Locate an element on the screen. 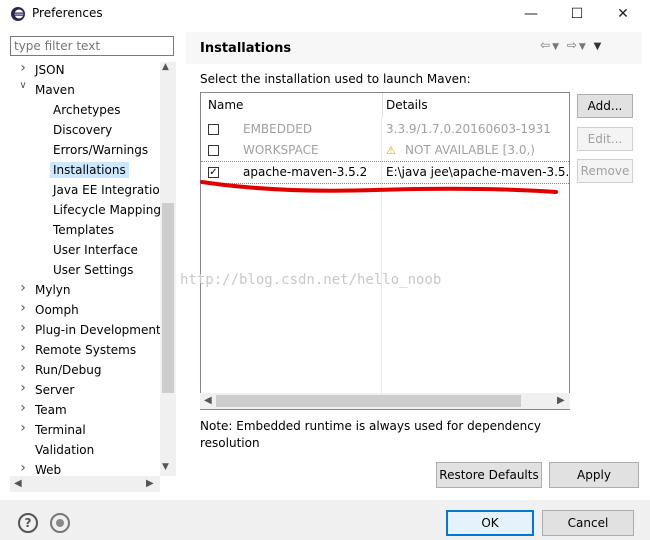  tree-item-label: Server is located at coordinates (55, 390).